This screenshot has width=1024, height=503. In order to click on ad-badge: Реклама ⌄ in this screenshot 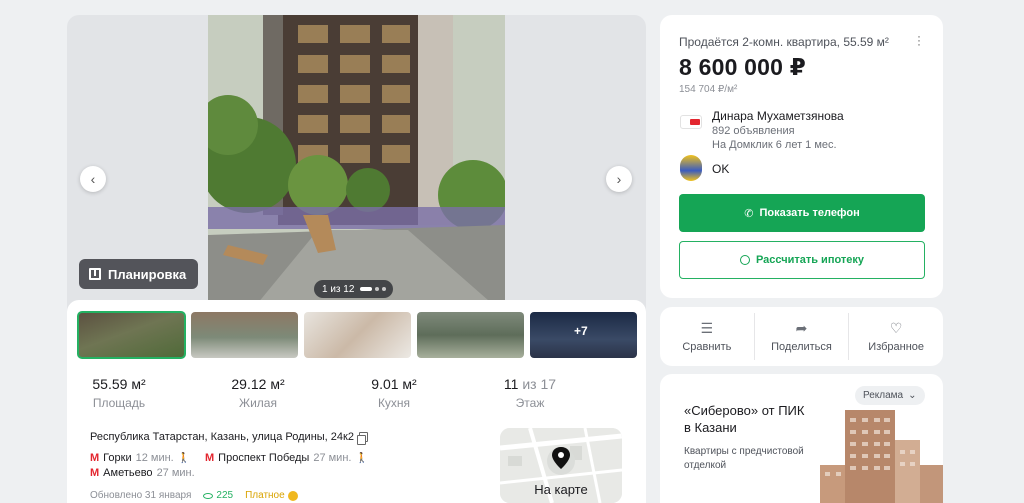, I will do `click(890, 395)`.